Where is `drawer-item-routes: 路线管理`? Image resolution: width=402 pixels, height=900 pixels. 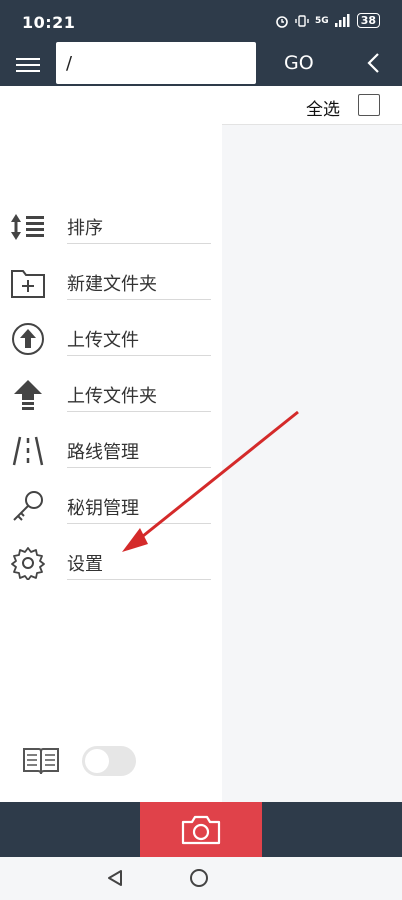
drawer-item-routes: 路线管理 is located at coordinates (111, 454).